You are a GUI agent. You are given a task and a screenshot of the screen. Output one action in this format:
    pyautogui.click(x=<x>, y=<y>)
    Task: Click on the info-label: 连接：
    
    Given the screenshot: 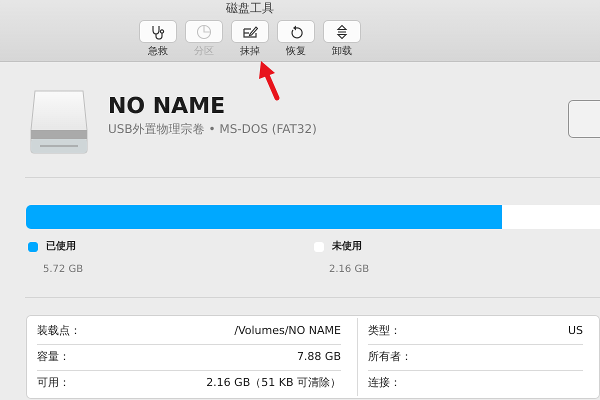 What is the action you would take?
    pyautogui.click(x=384, y=383)
    